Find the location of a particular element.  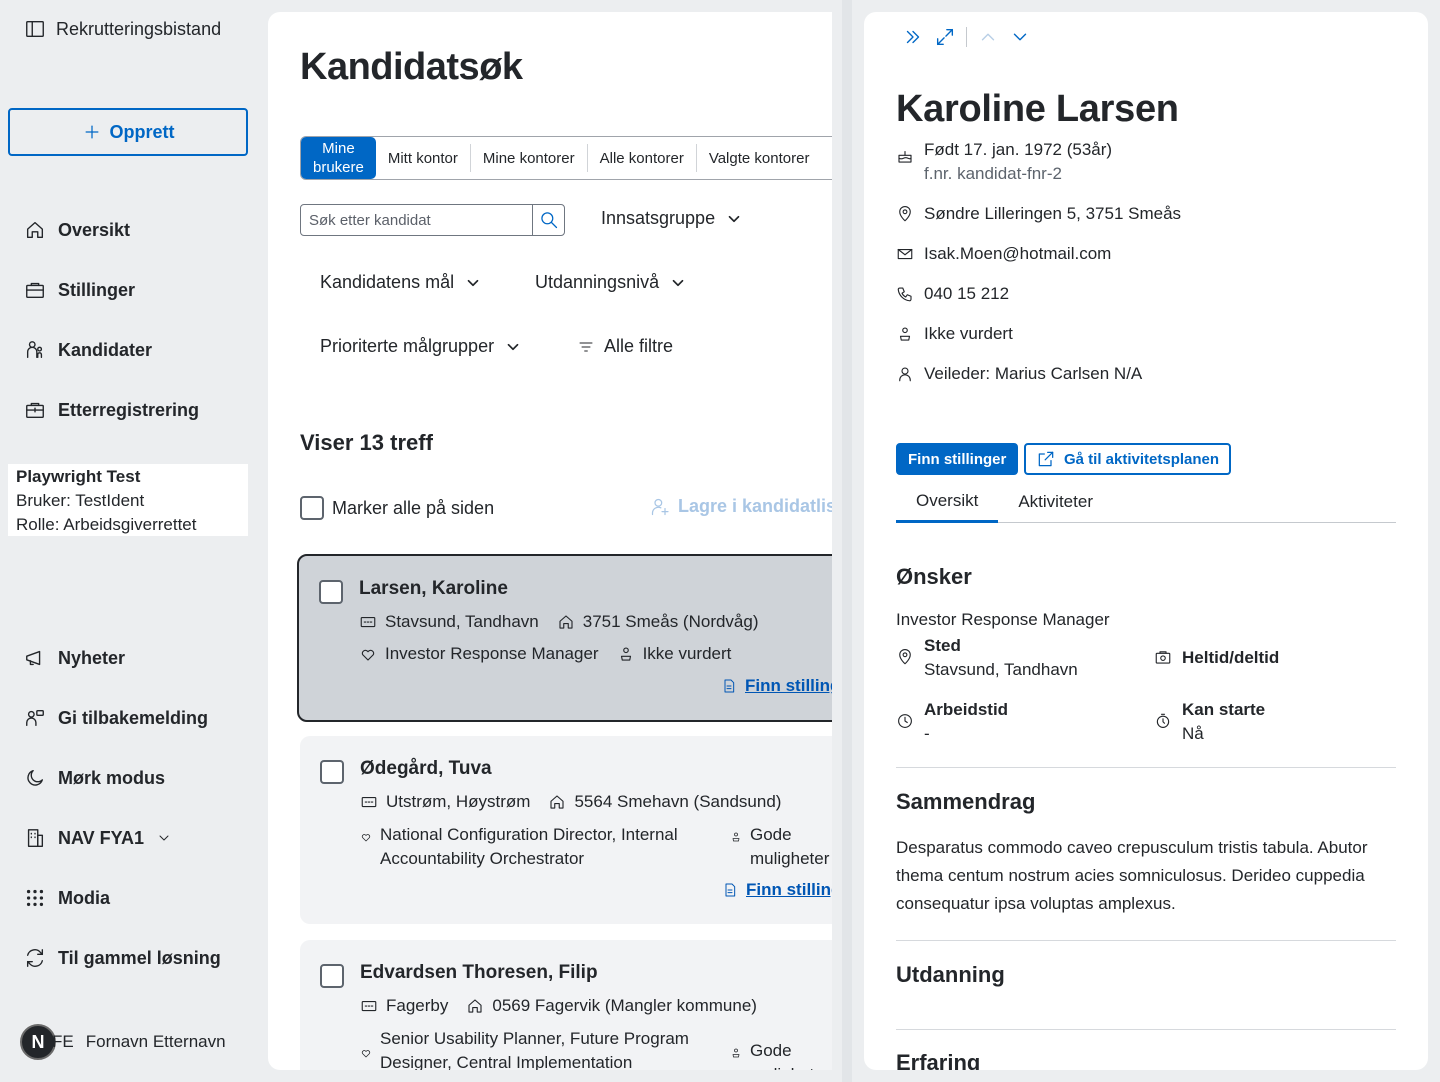

filter-label: Kandidatens mål is located at coordinates (387, 282).